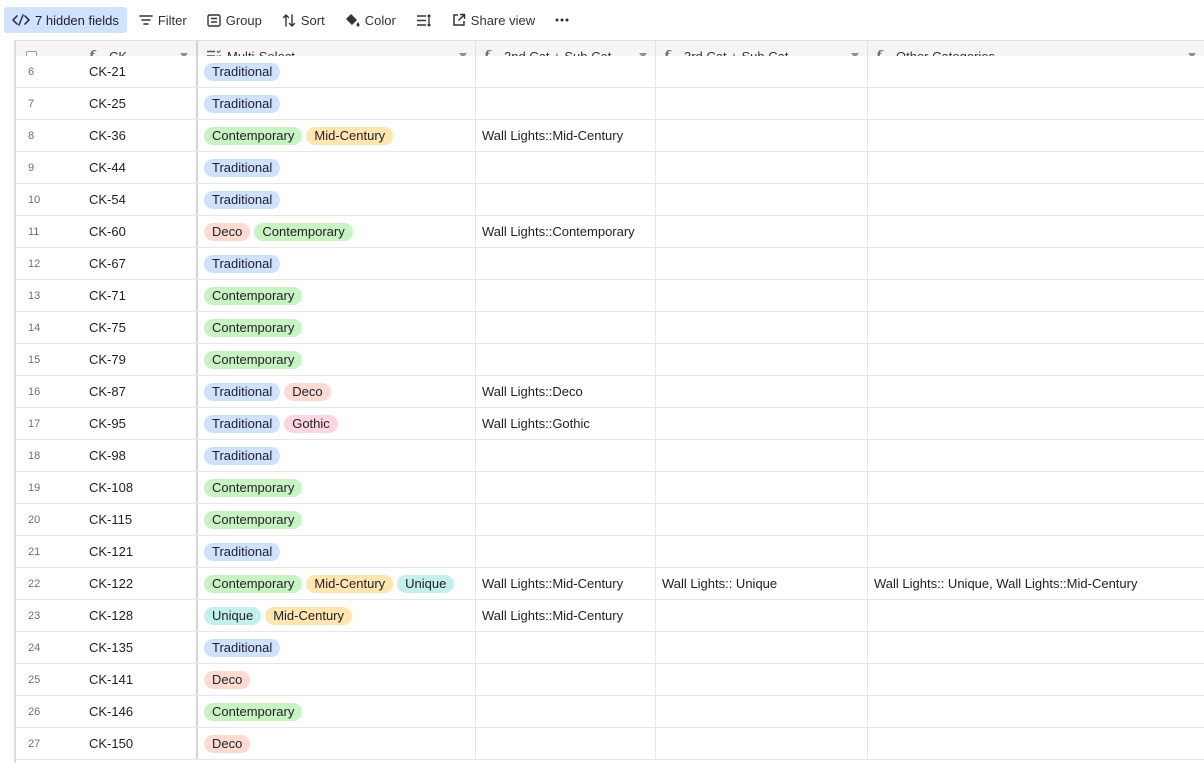 This screenshot has height=763, width=1204. What do you see at coordinates (610, 168) in the screenshot?
I see `table-row: 9 CK-44 Traditional` at bounding box center [610, 168].